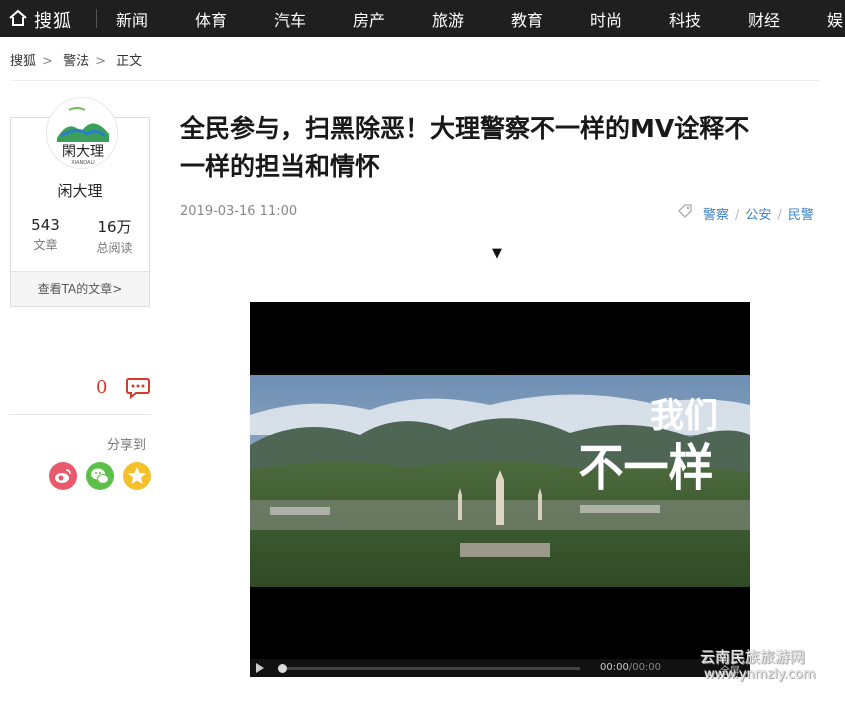 The height and width of the screenshot is (701, 845). Describe the element at coordinates (23, 61) in the screenshot. I see `breadcrumb-home: 搜狐` at that location.